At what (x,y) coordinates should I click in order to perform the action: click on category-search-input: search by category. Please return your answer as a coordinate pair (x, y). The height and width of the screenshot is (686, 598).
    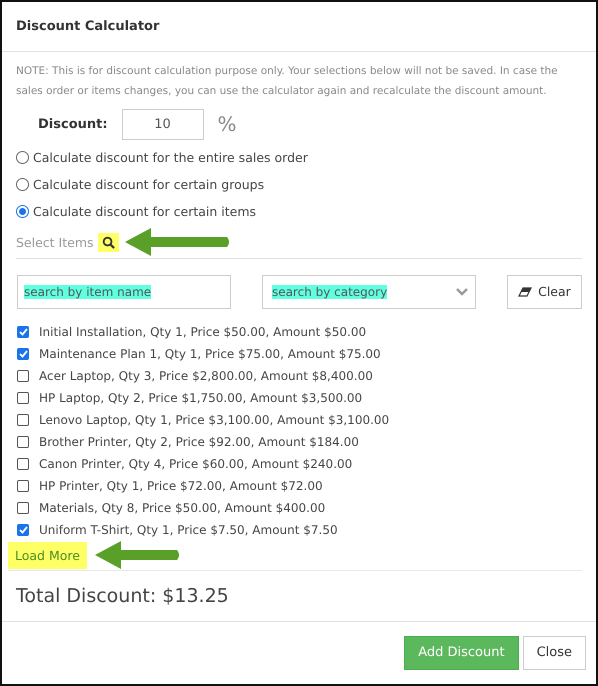
    Looking at the image, I should click on (330, 292).